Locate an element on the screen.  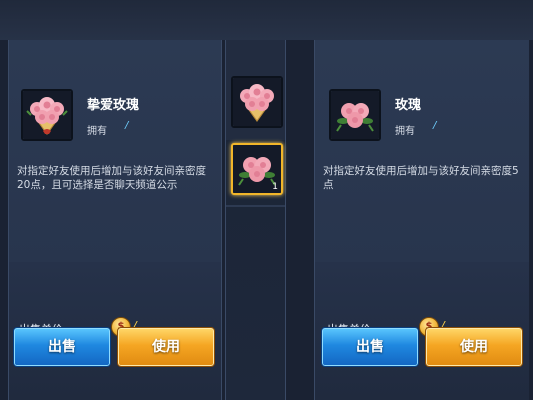
item-description: 对指定好友使用后增加与该好友间亲密度20点，且可选择是否聊天频道公示 is located at coordinates (111, 178).